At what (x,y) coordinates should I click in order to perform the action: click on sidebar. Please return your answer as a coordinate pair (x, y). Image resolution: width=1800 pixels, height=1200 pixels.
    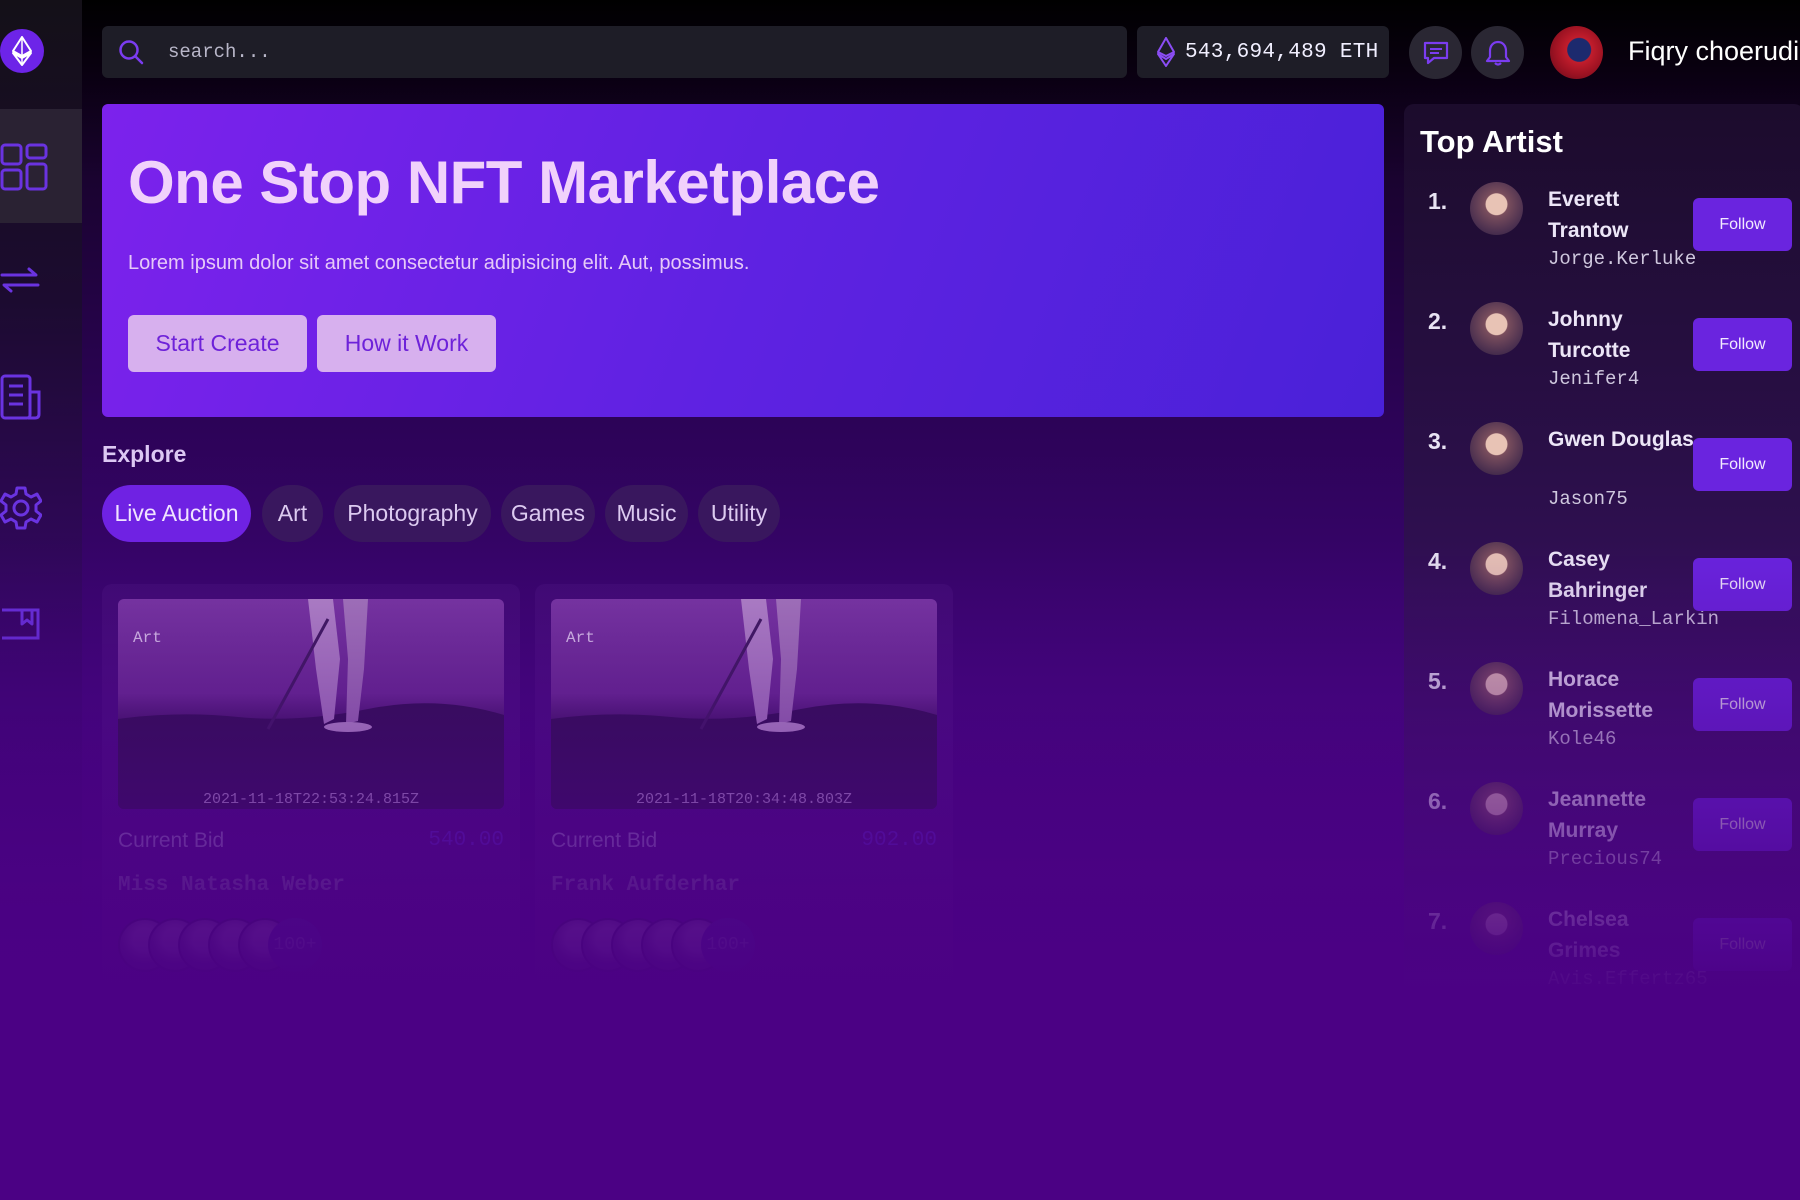
    Looking at the image, I should click on (41, 600).